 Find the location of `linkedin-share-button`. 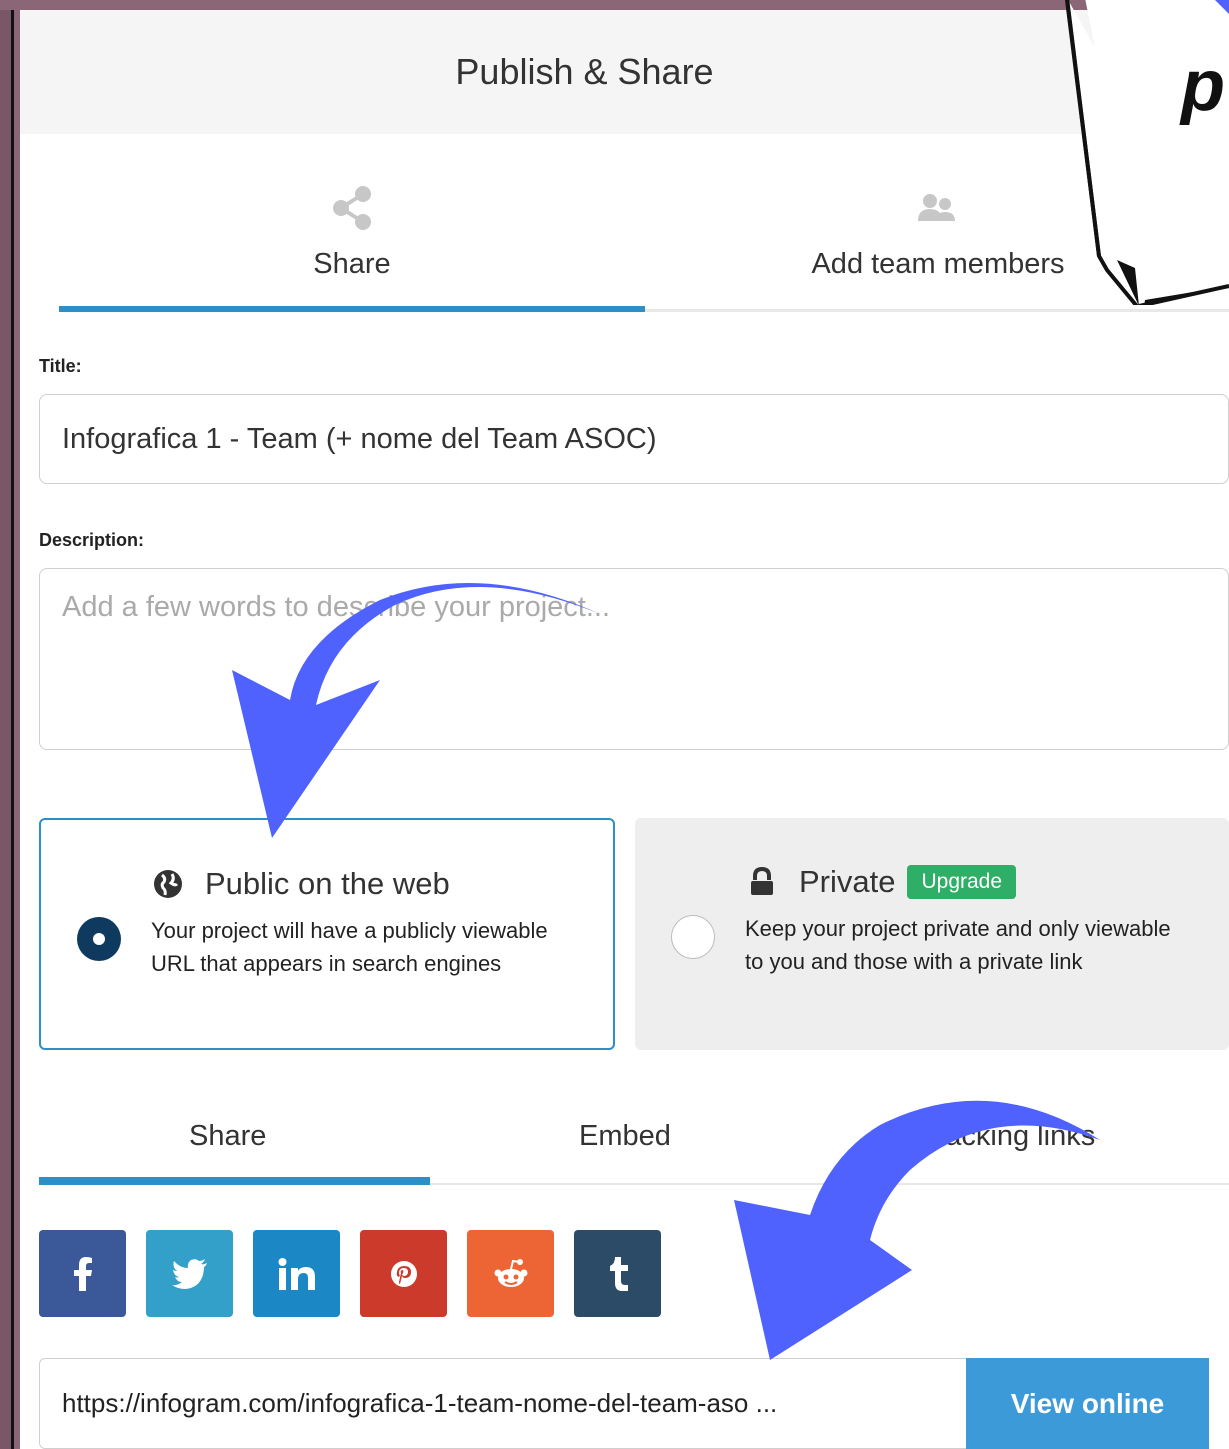

linkedin-share-button is located at coordinates (296, 1273).